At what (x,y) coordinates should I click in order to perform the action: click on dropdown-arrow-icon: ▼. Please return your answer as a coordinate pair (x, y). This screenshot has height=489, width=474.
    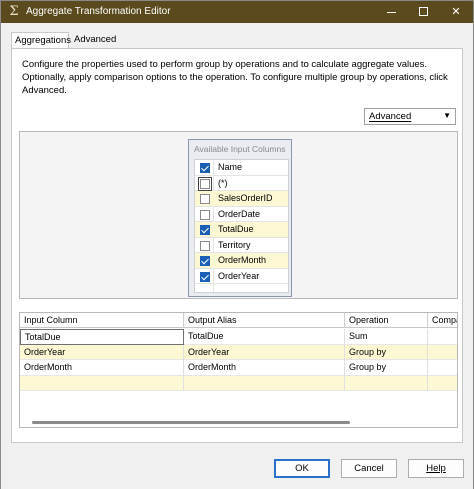
    Looking at the image, I should click on (447, 115).